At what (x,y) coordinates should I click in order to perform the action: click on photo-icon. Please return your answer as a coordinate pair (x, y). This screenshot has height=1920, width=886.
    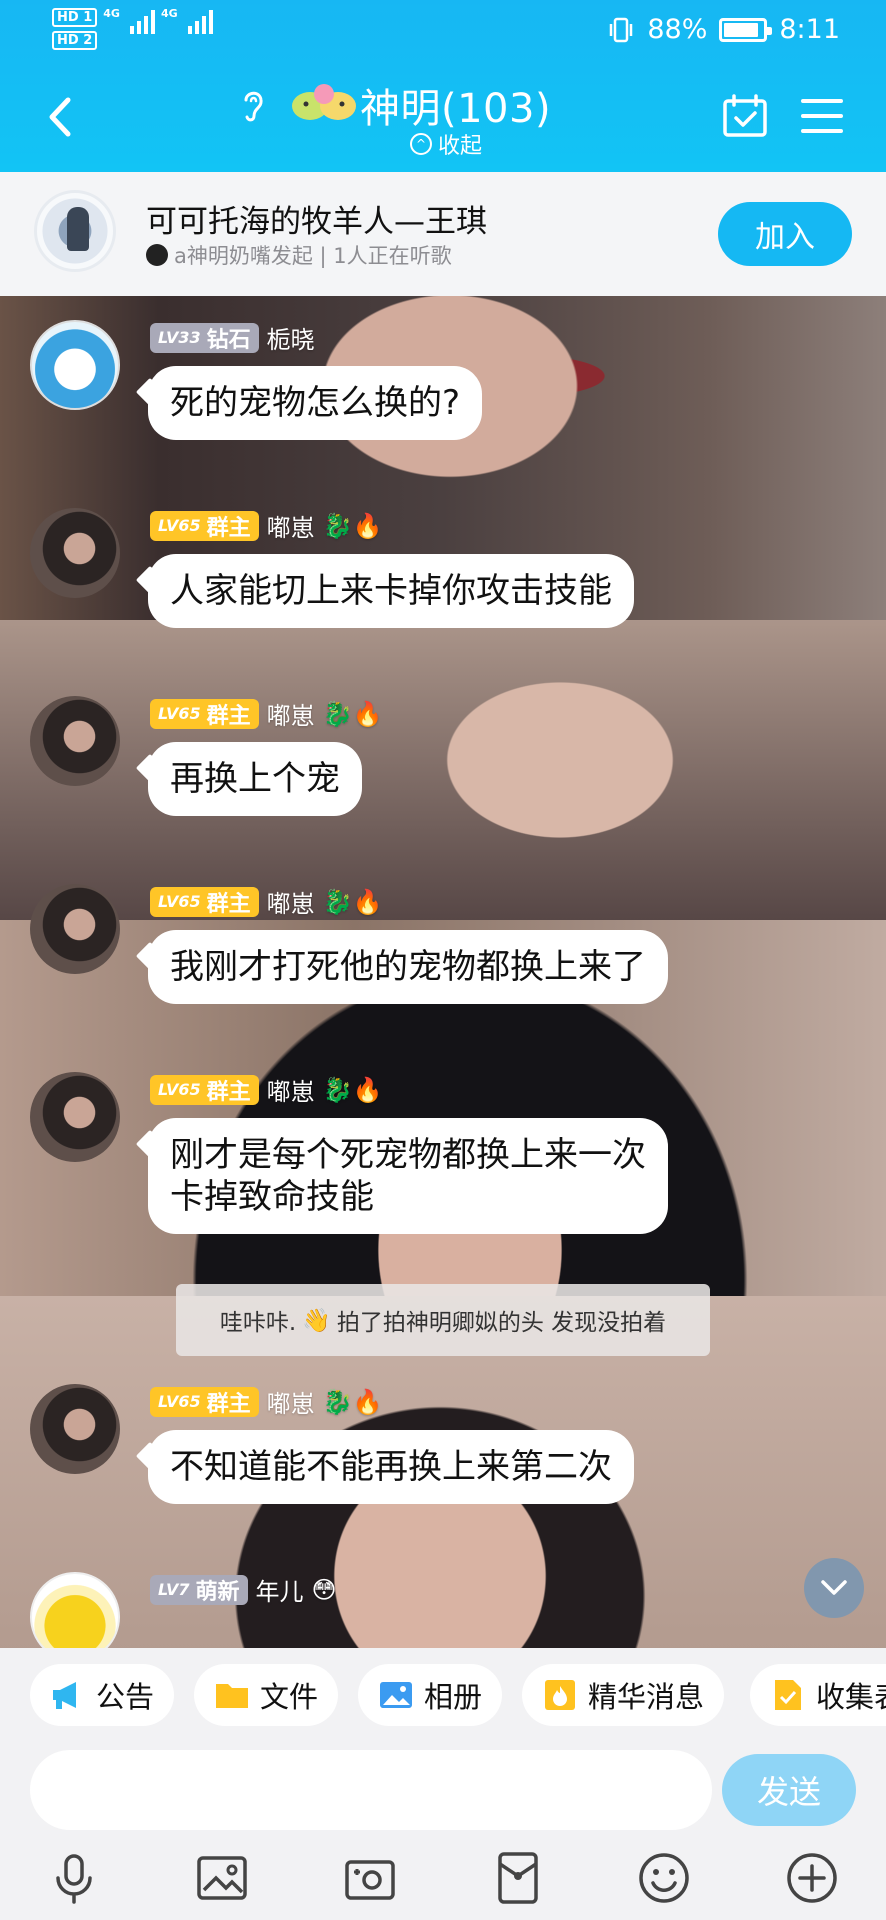
    Looking at the image, I should click on (396, 1695).